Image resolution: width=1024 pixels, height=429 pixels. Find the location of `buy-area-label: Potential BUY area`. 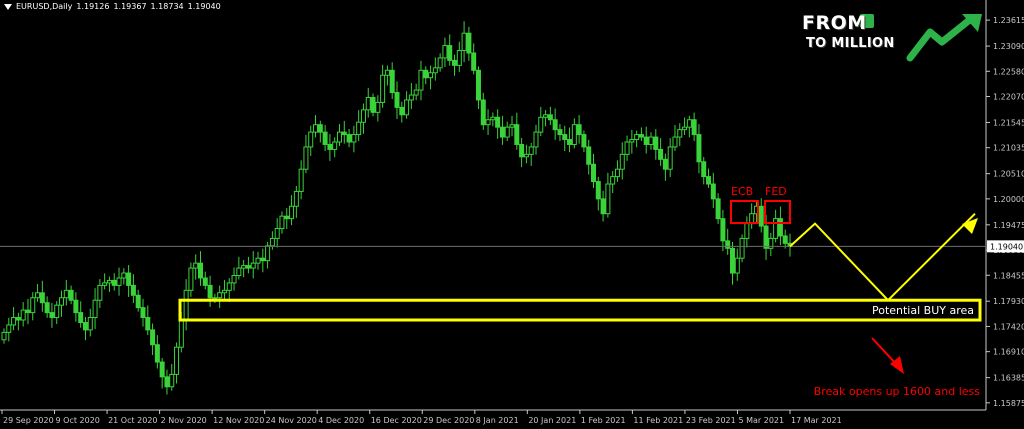

buy-area-label: Potential BUY area is located at coordinates (923, 310).